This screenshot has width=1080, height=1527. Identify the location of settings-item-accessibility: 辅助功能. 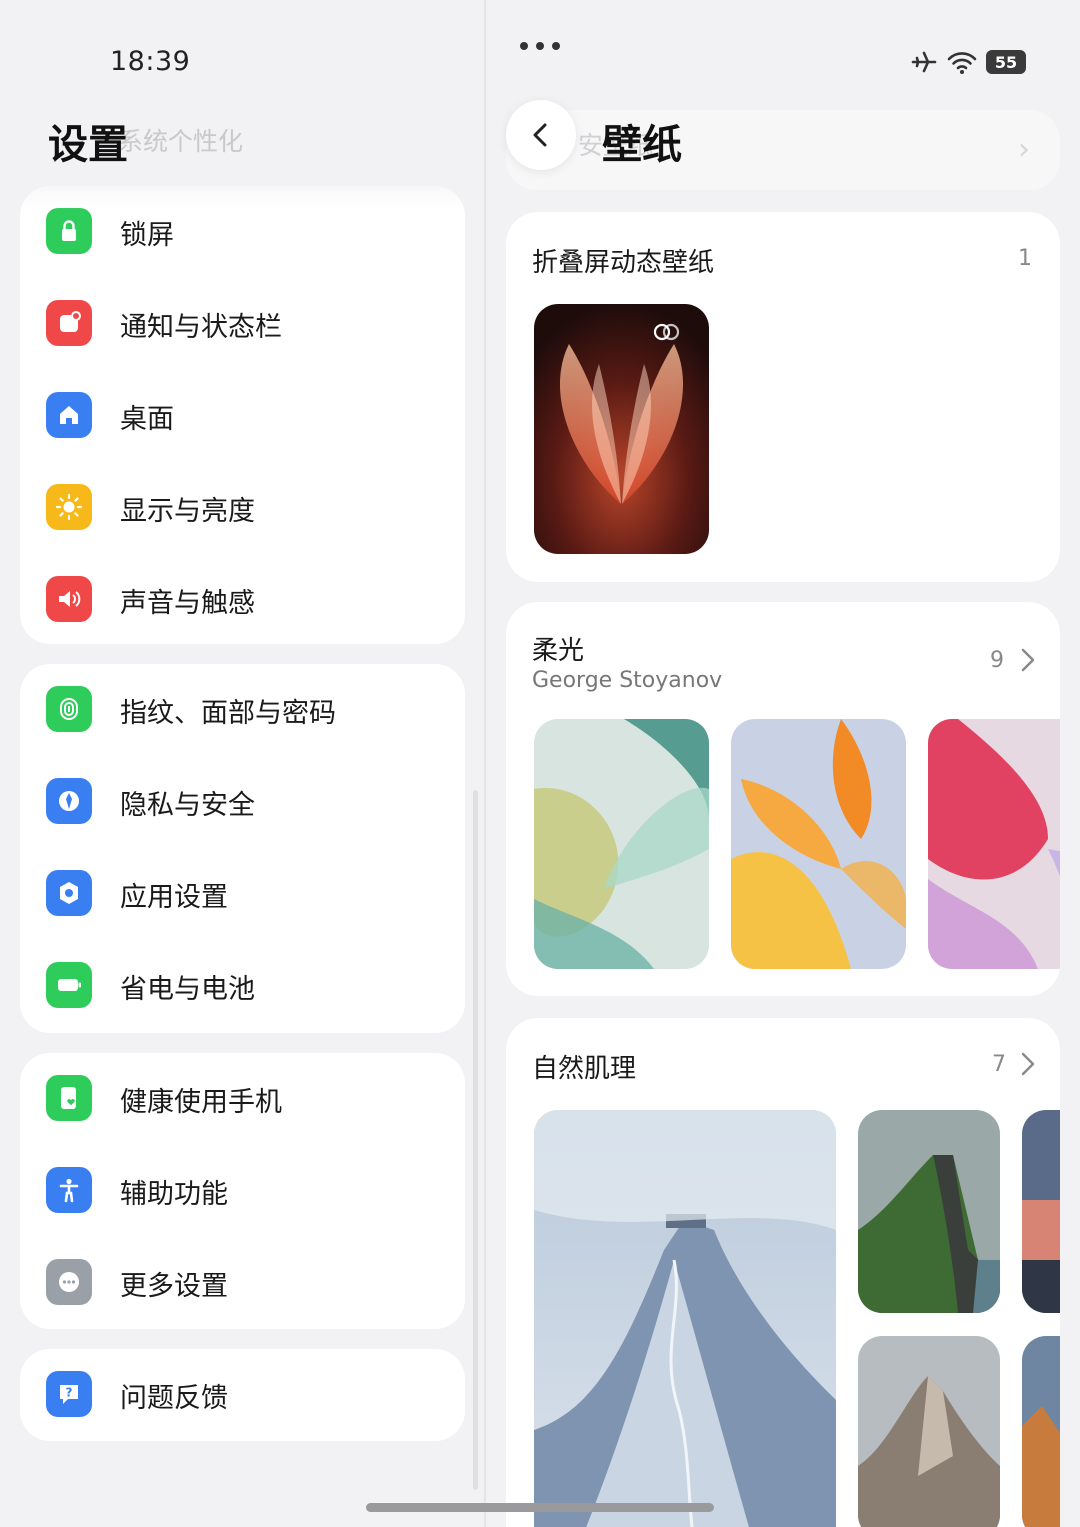
(242, 1191).